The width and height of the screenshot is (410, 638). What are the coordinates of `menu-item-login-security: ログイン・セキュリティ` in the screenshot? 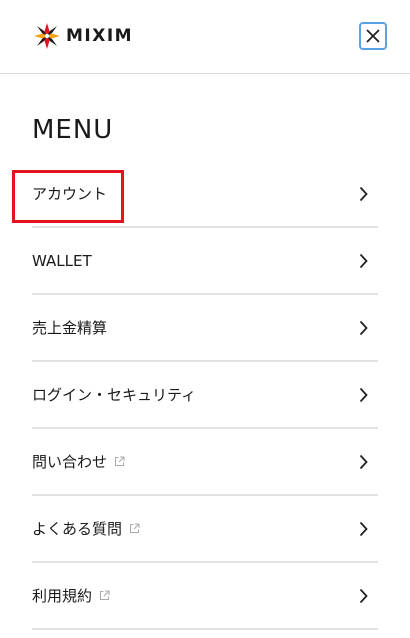 It's located at (205, 395).